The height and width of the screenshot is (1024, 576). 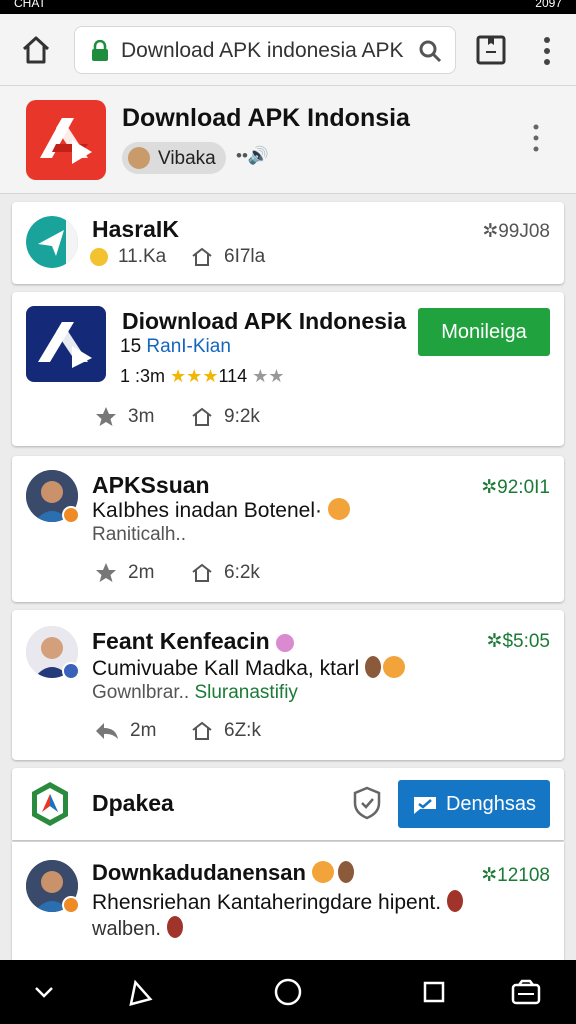 What do you see at coordinates (526, 992) in the screenshot?
I see `screenshot-icon` at bounding box center [526, 992].